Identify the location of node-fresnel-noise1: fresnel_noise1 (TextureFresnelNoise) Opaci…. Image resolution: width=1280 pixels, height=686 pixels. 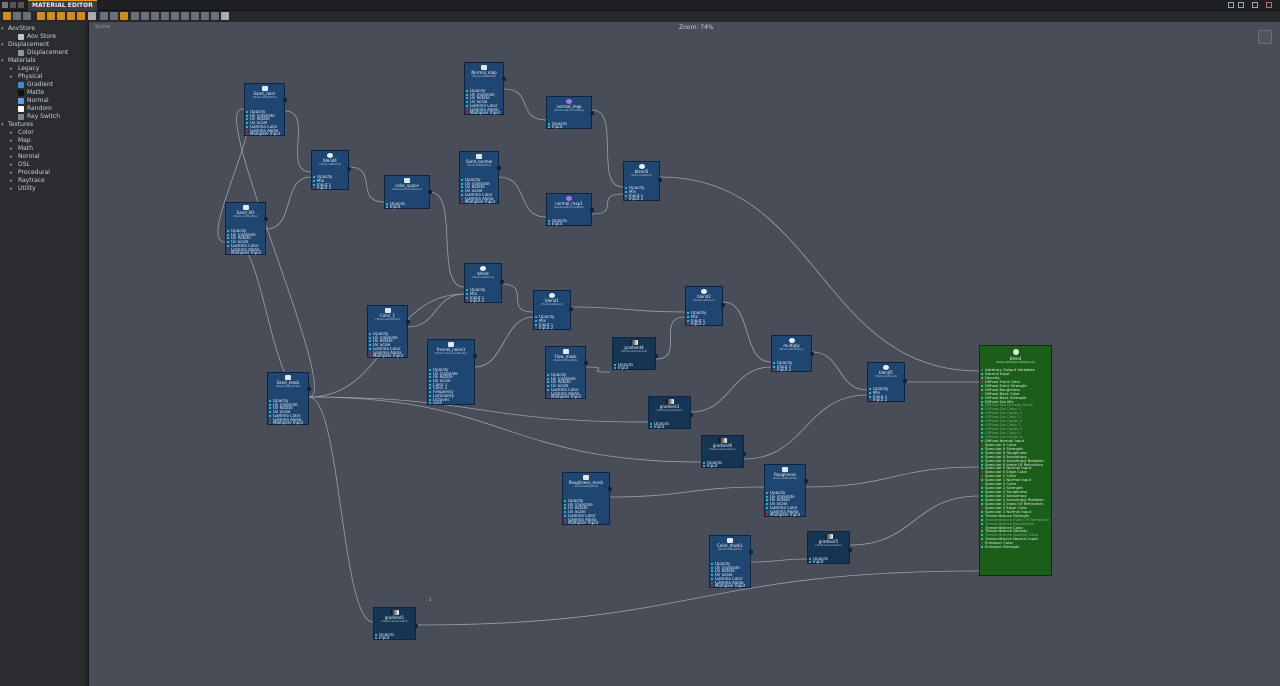
(452, 372).